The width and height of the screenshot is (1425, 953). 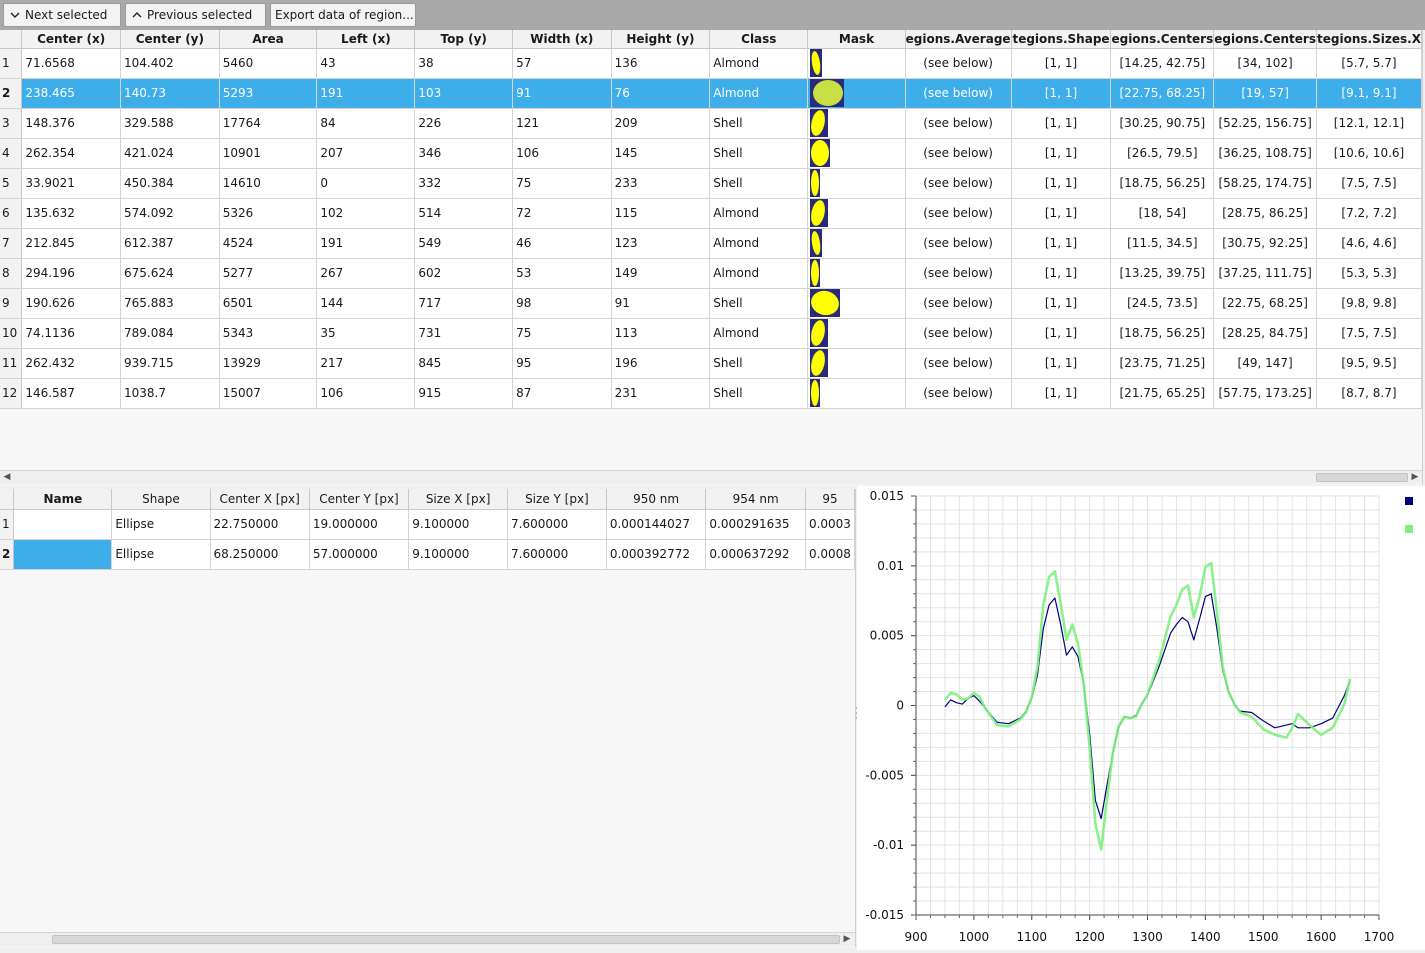 What do you see at coordinates (268, 273) in the screenshot?
I see `cell-area: 5277` at bounding box center [268, 273].